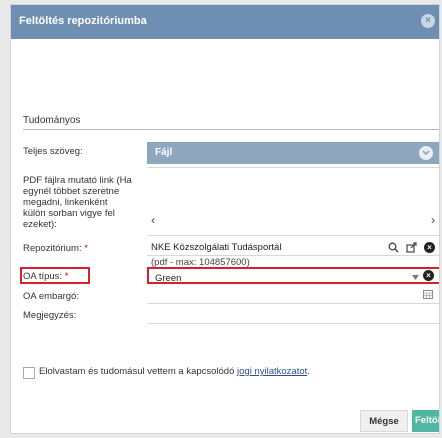 This screenshot has width=442, height=438. I want to click on pdf-link-label-line: ezeket):, so click(40, 224).